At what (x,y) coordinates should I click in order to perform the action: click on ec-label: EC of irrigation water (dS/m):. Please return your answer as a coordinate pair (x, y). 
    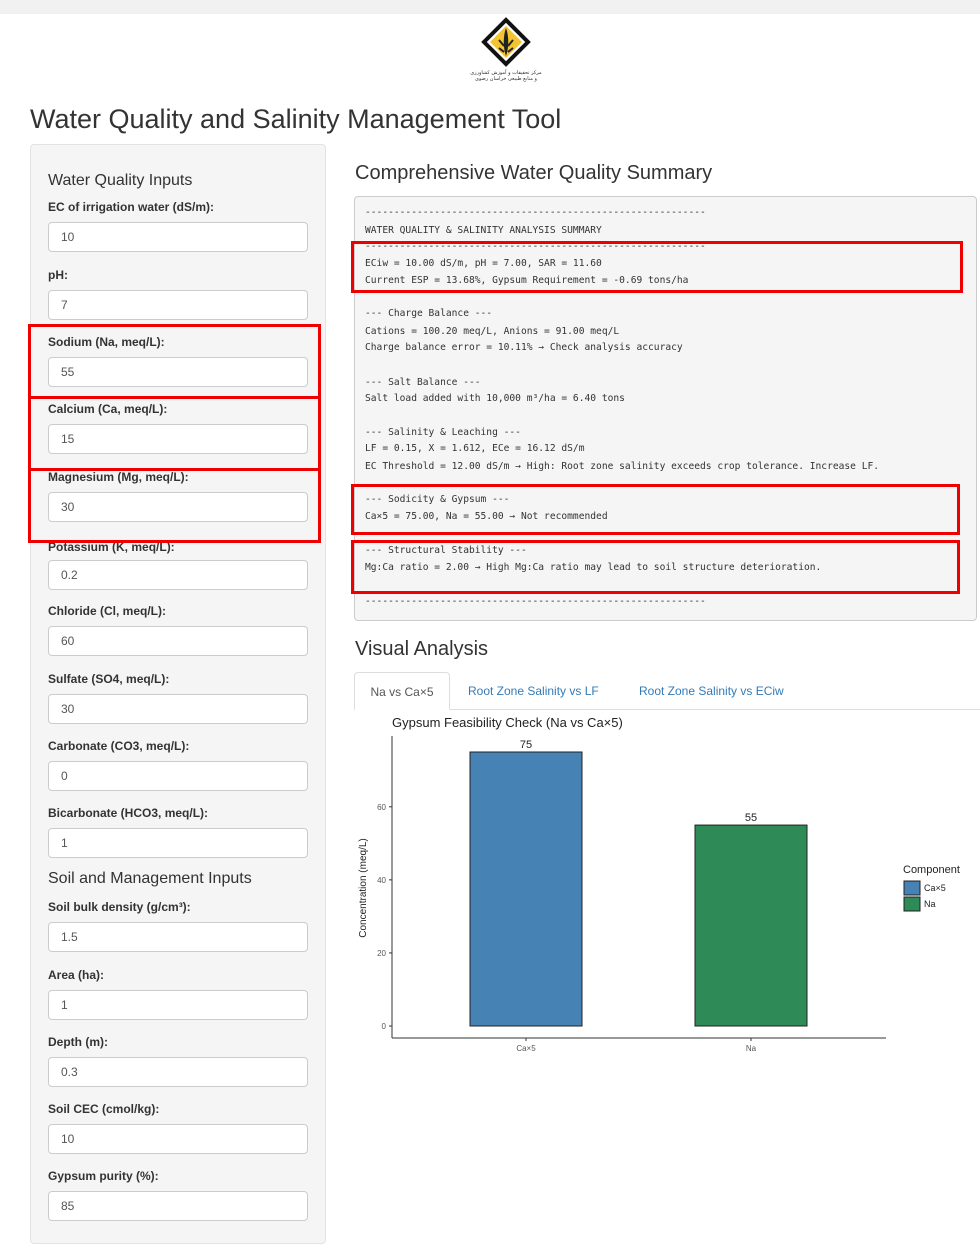
    Looking at the image, I should click on (131, 207).